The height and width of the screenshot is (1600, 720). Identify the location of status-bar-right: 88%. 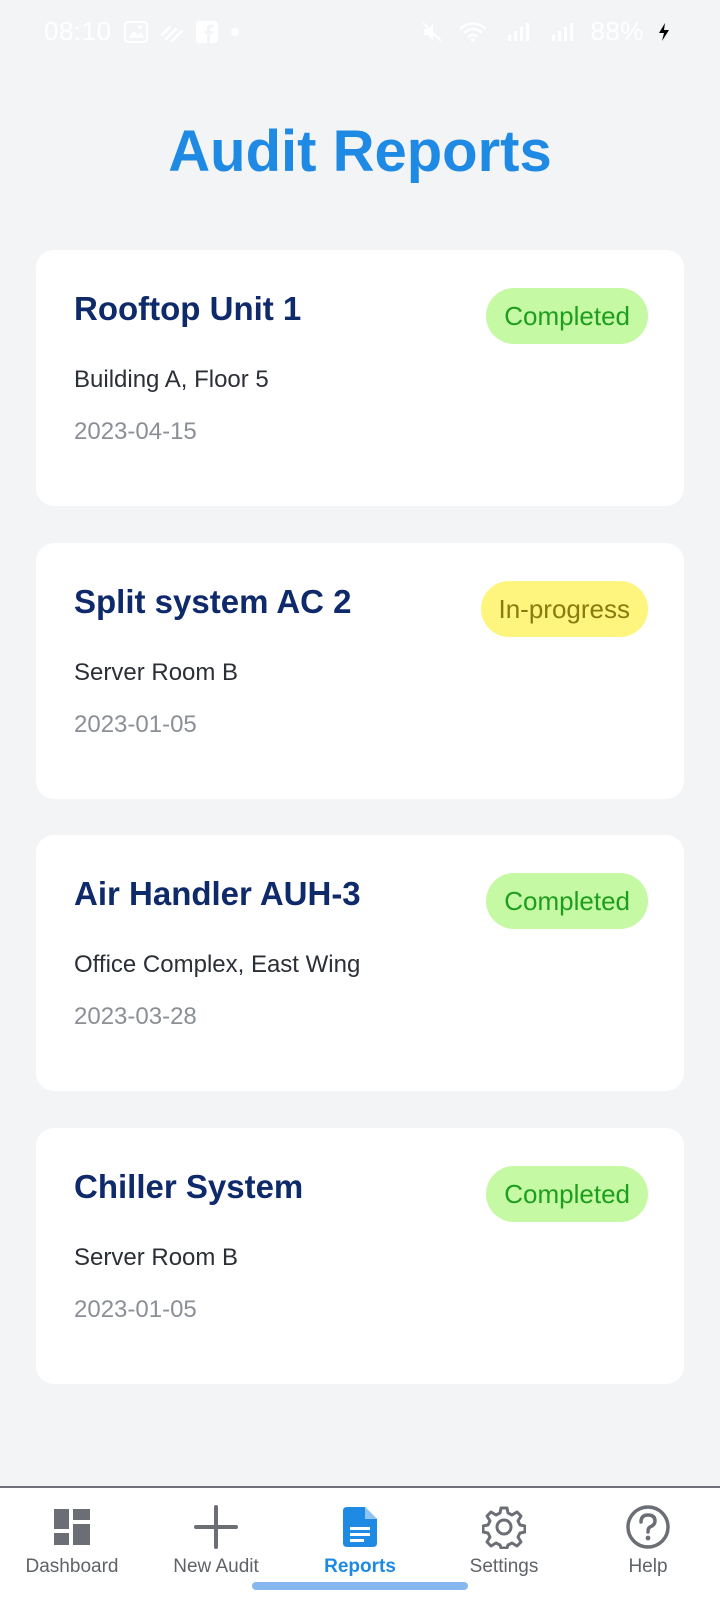
(545, 31).